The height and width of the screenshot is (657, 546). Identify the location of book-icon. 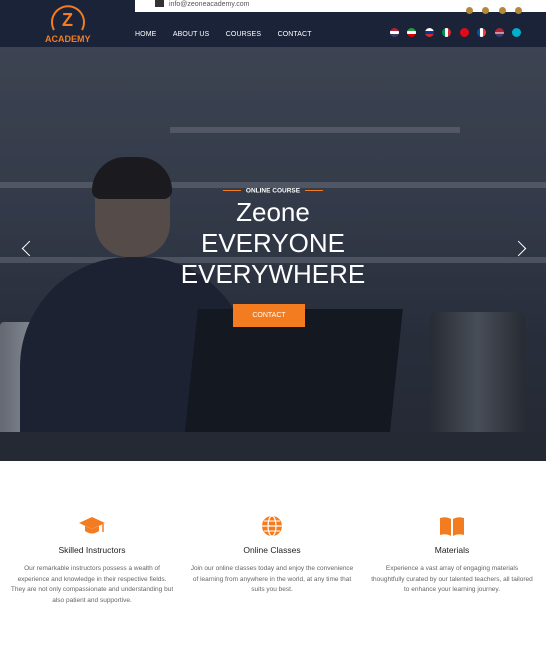
(452, 526).